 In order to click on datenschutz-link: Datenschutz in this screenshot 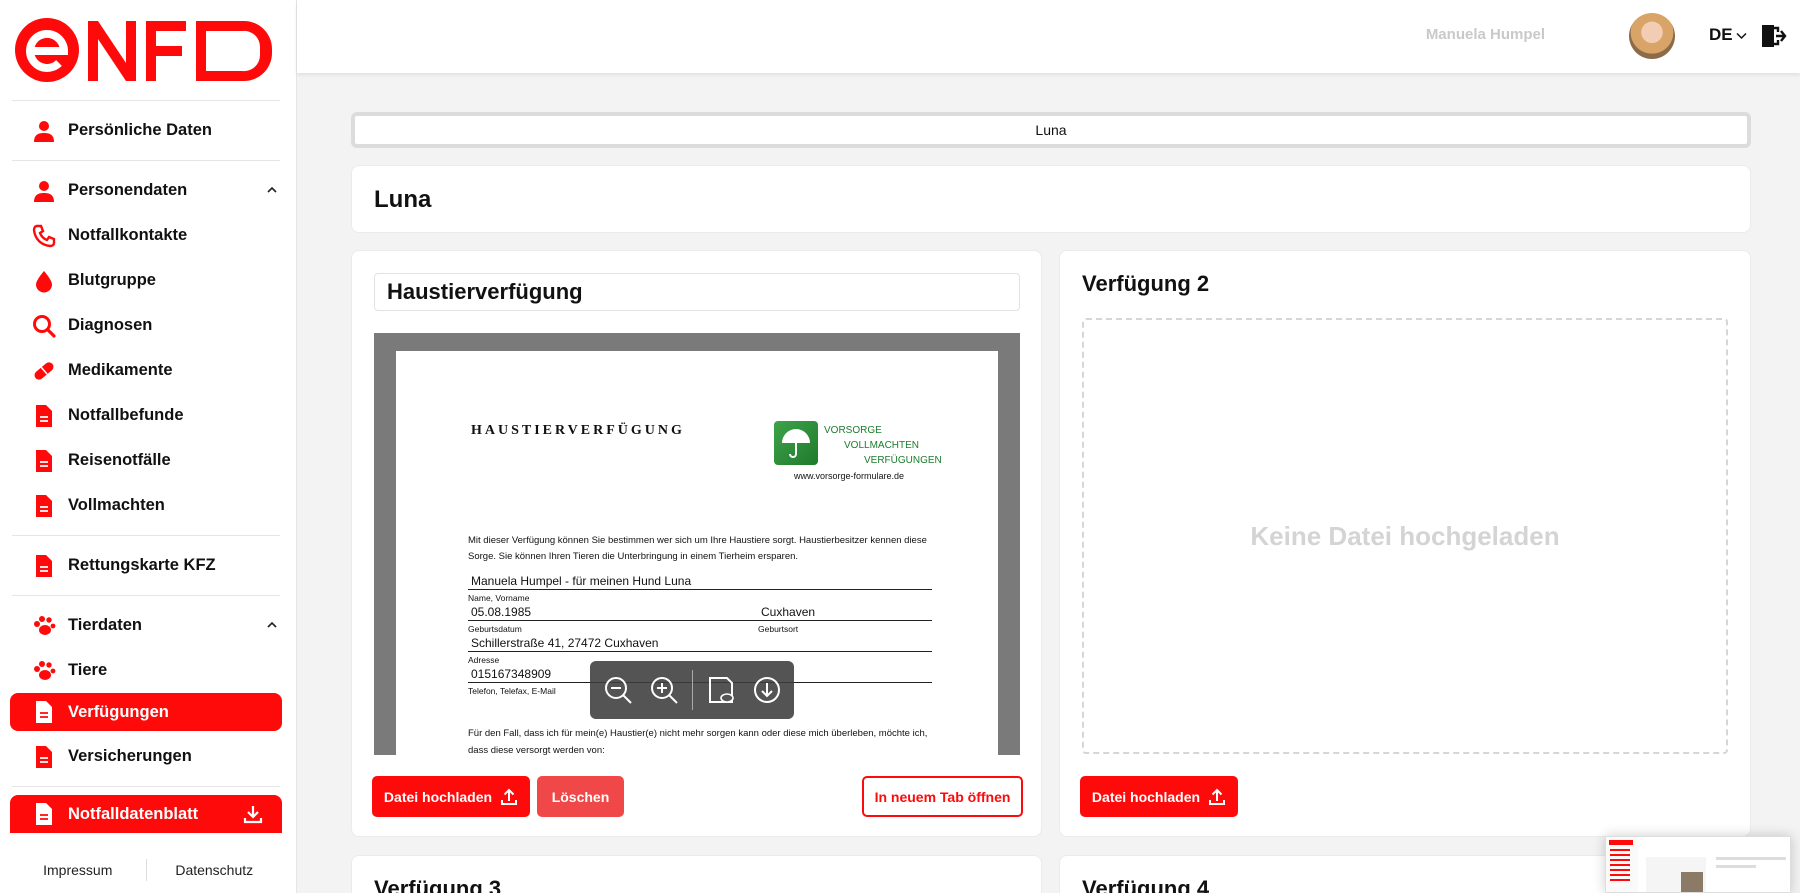, I will do `click(215, 870)`.